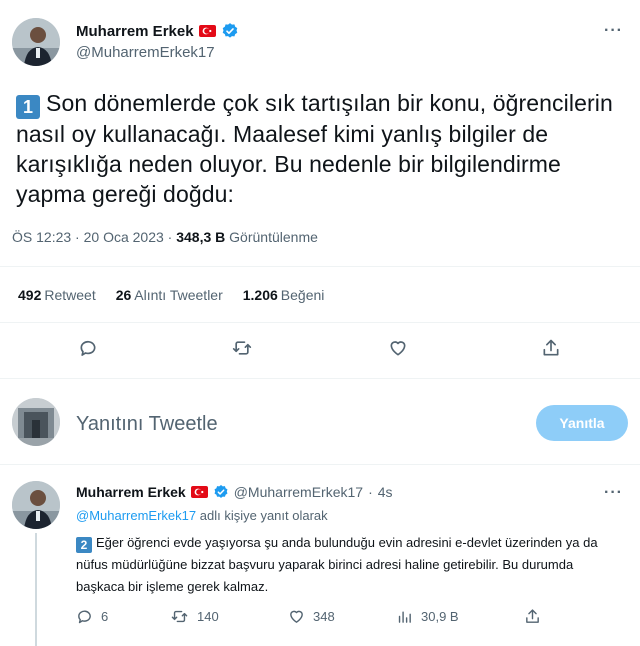 The image size is (640, 646). I want to click on reply-button: Yanıtla, so click(582, 423).